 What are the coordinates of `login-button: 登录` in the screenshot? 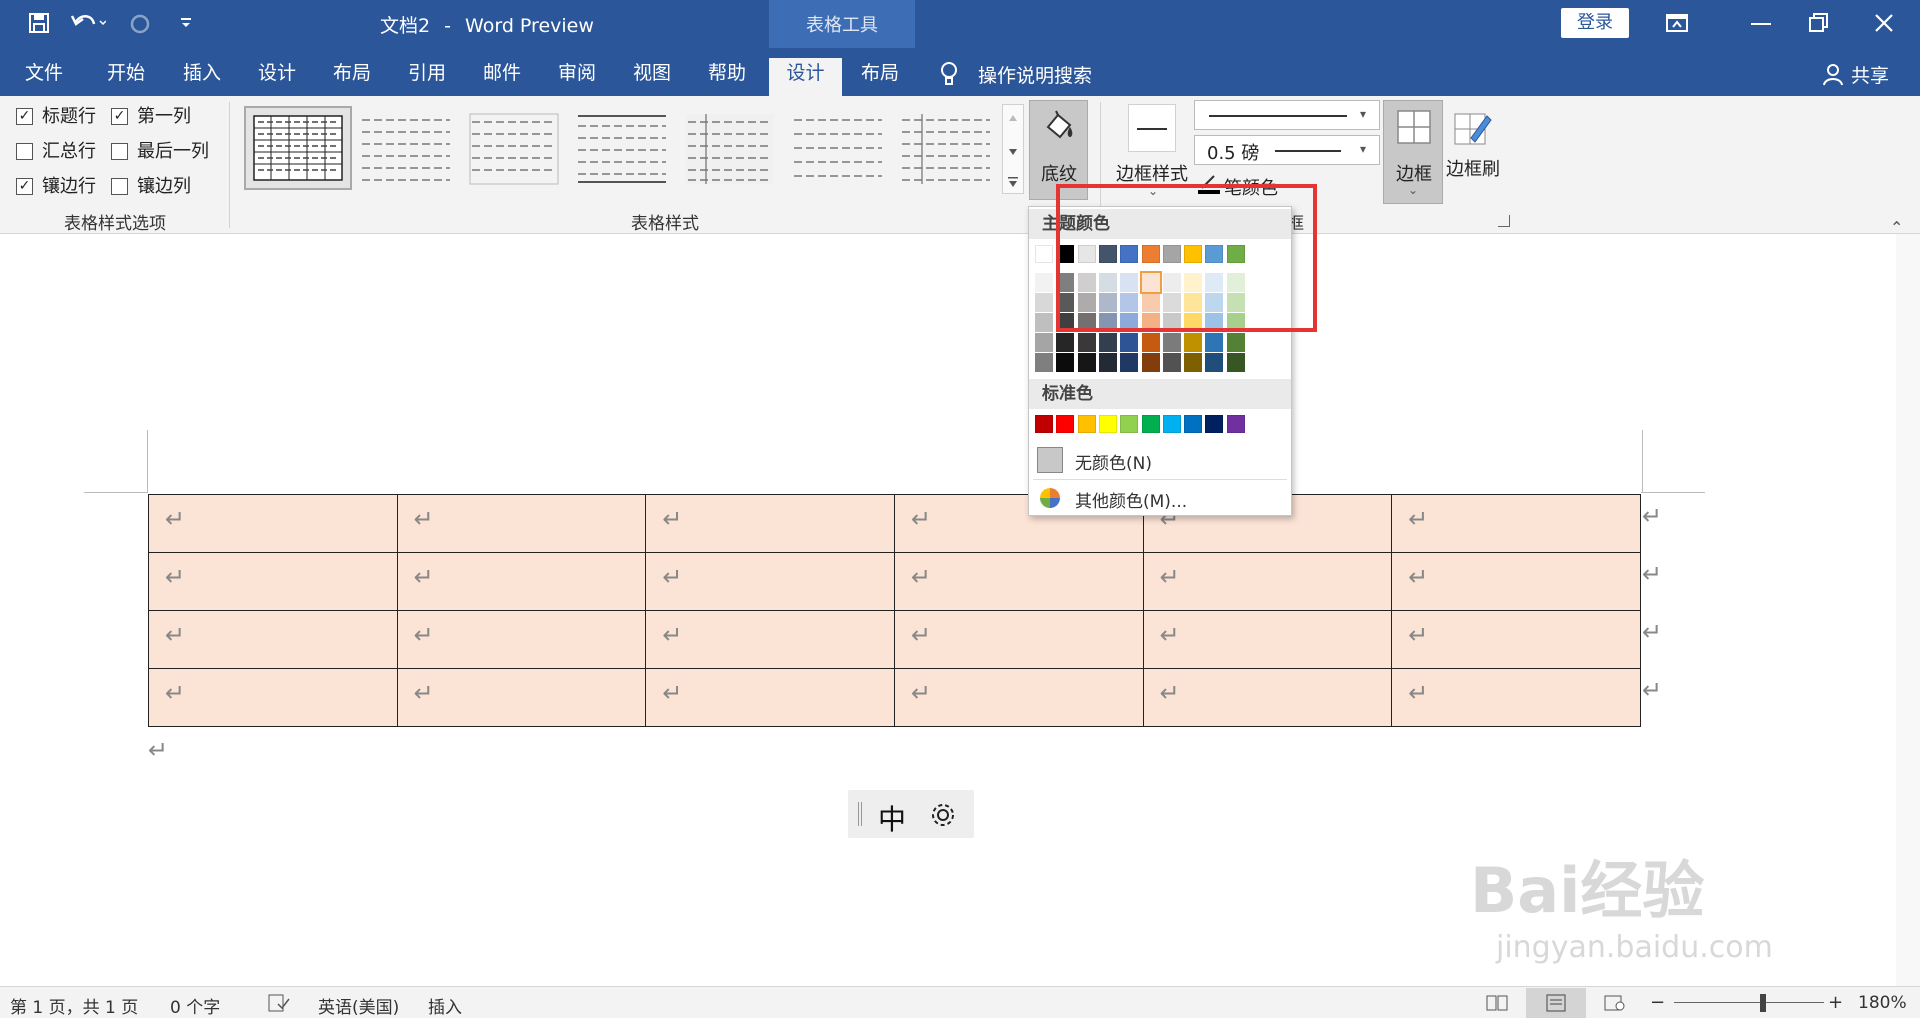 It's located at (1595, 23).